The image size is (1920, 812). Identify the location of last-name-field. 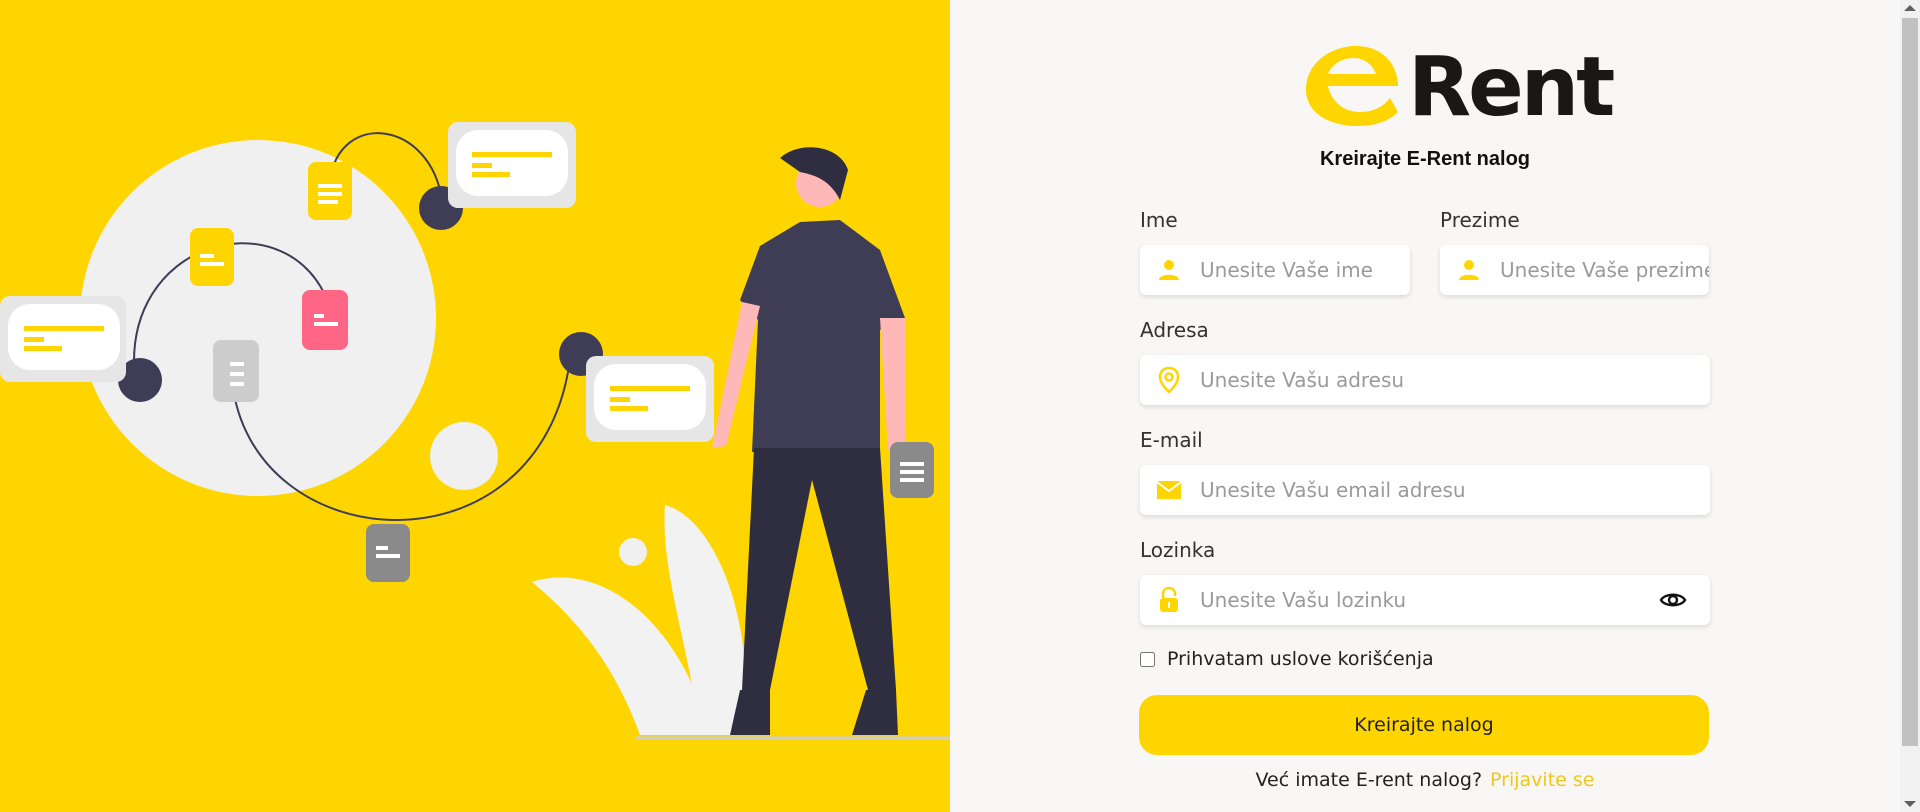
(1574, 270).